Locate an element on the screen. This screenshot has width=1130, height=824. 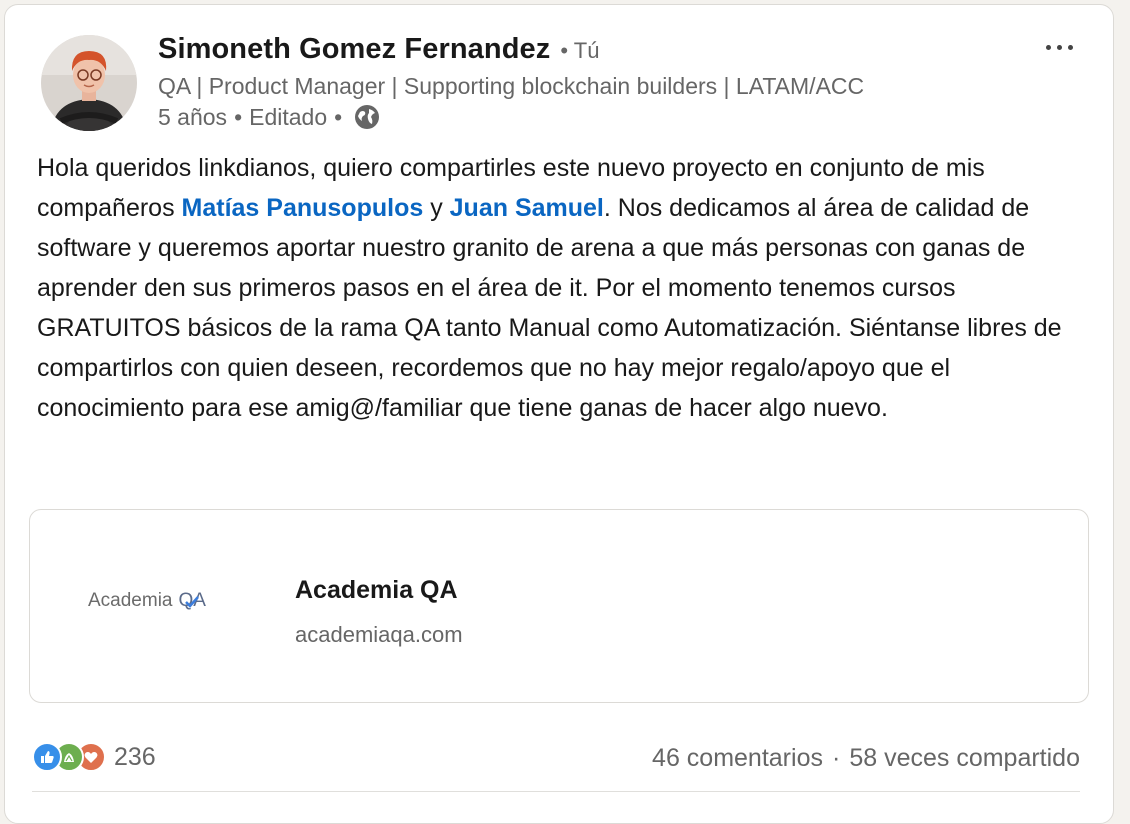
author-avatar is located at coordinates (89, 83).